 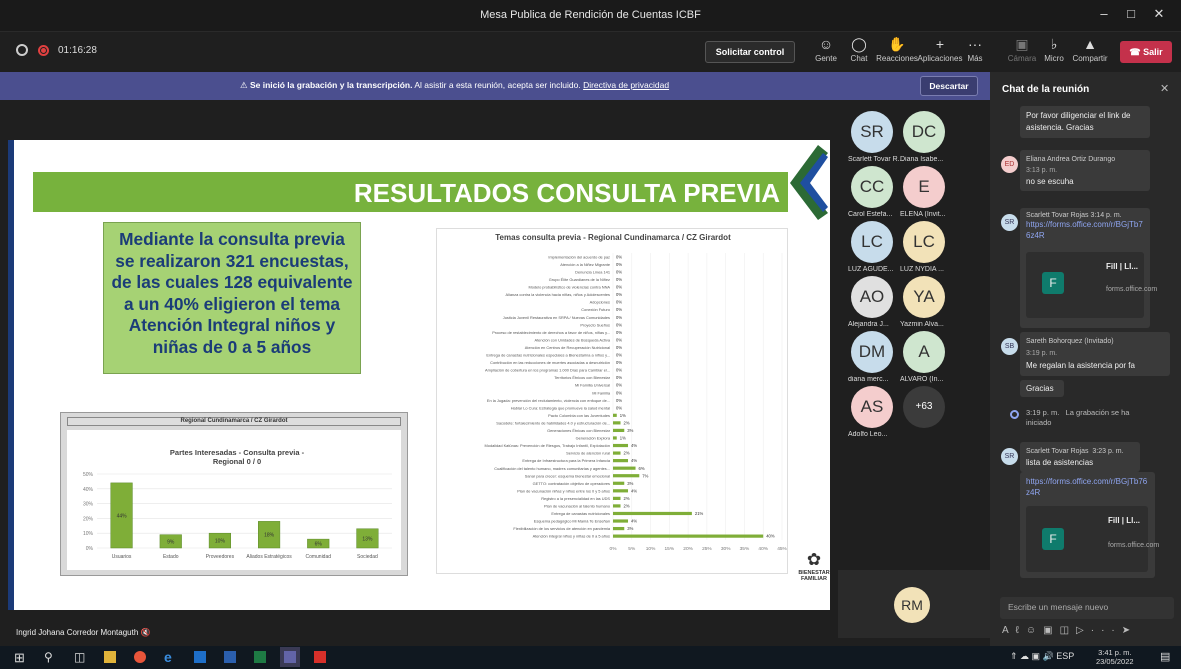 What do you see at coordinates (924, 352) in the screenshot?
I see `participant-avatar: A` at bounding box center [924, 352].